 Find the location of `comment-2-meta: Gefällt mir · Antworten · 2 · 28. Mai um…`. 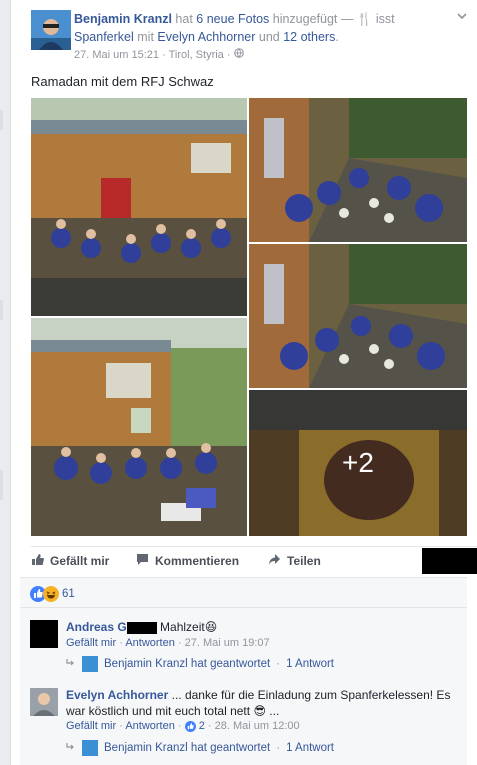

comment-2-meta: Gefällt mir · Antworten · 2 · 28. Mai um… is located at coordinates (183, 726).